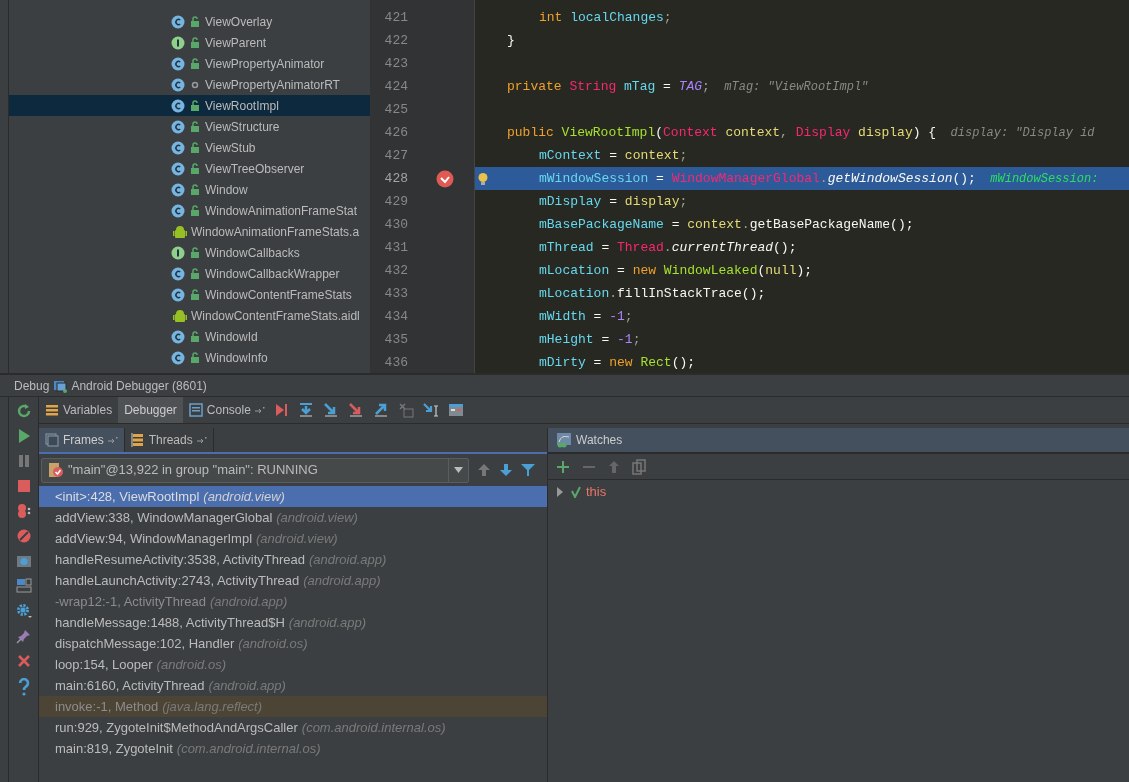  Describe the element at coordinates (150, 410) in the screenshot. I see `tab: Debugger` at that location.